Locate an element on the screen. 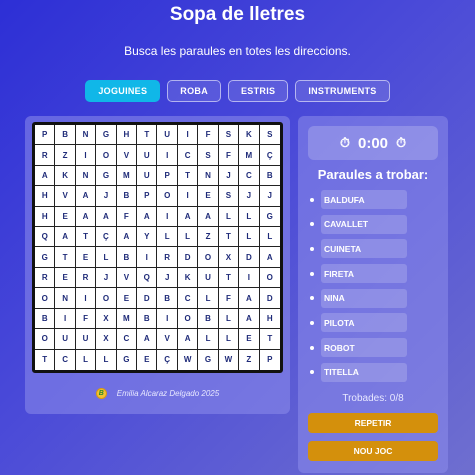 This screenshot has width=475, height=475. tab-joguines: JOGUINES is located at coordinates (123, 91).